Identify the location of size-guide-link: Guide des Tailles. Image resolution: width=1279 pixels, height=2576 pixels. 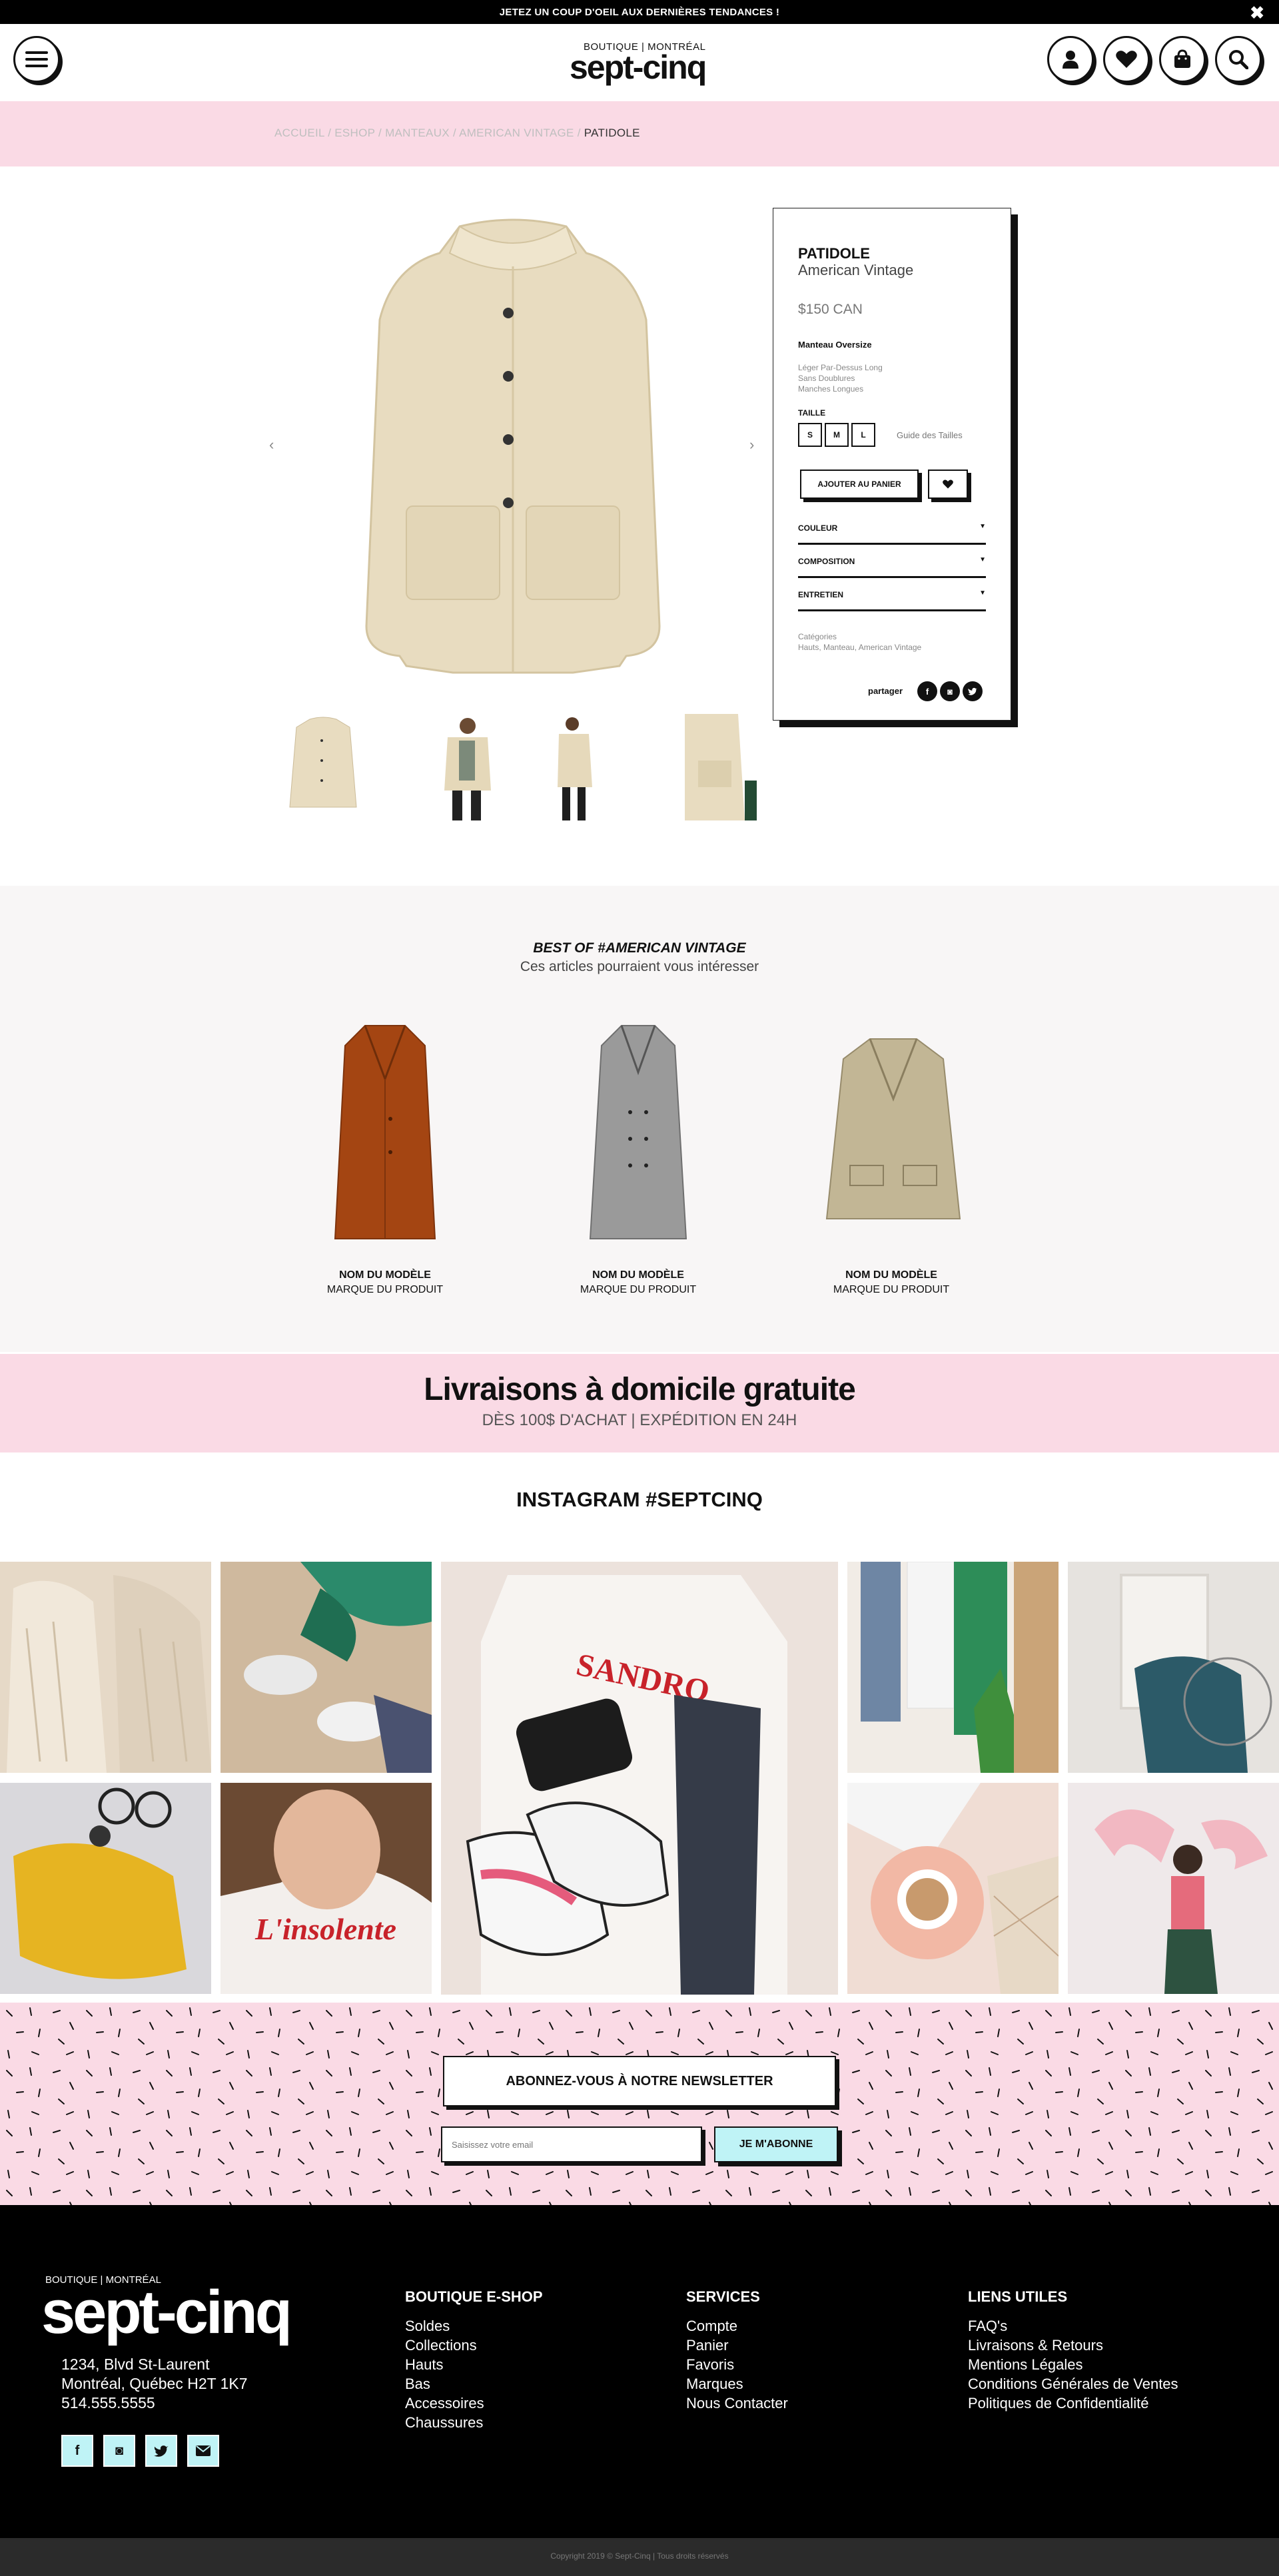
(930, 435).